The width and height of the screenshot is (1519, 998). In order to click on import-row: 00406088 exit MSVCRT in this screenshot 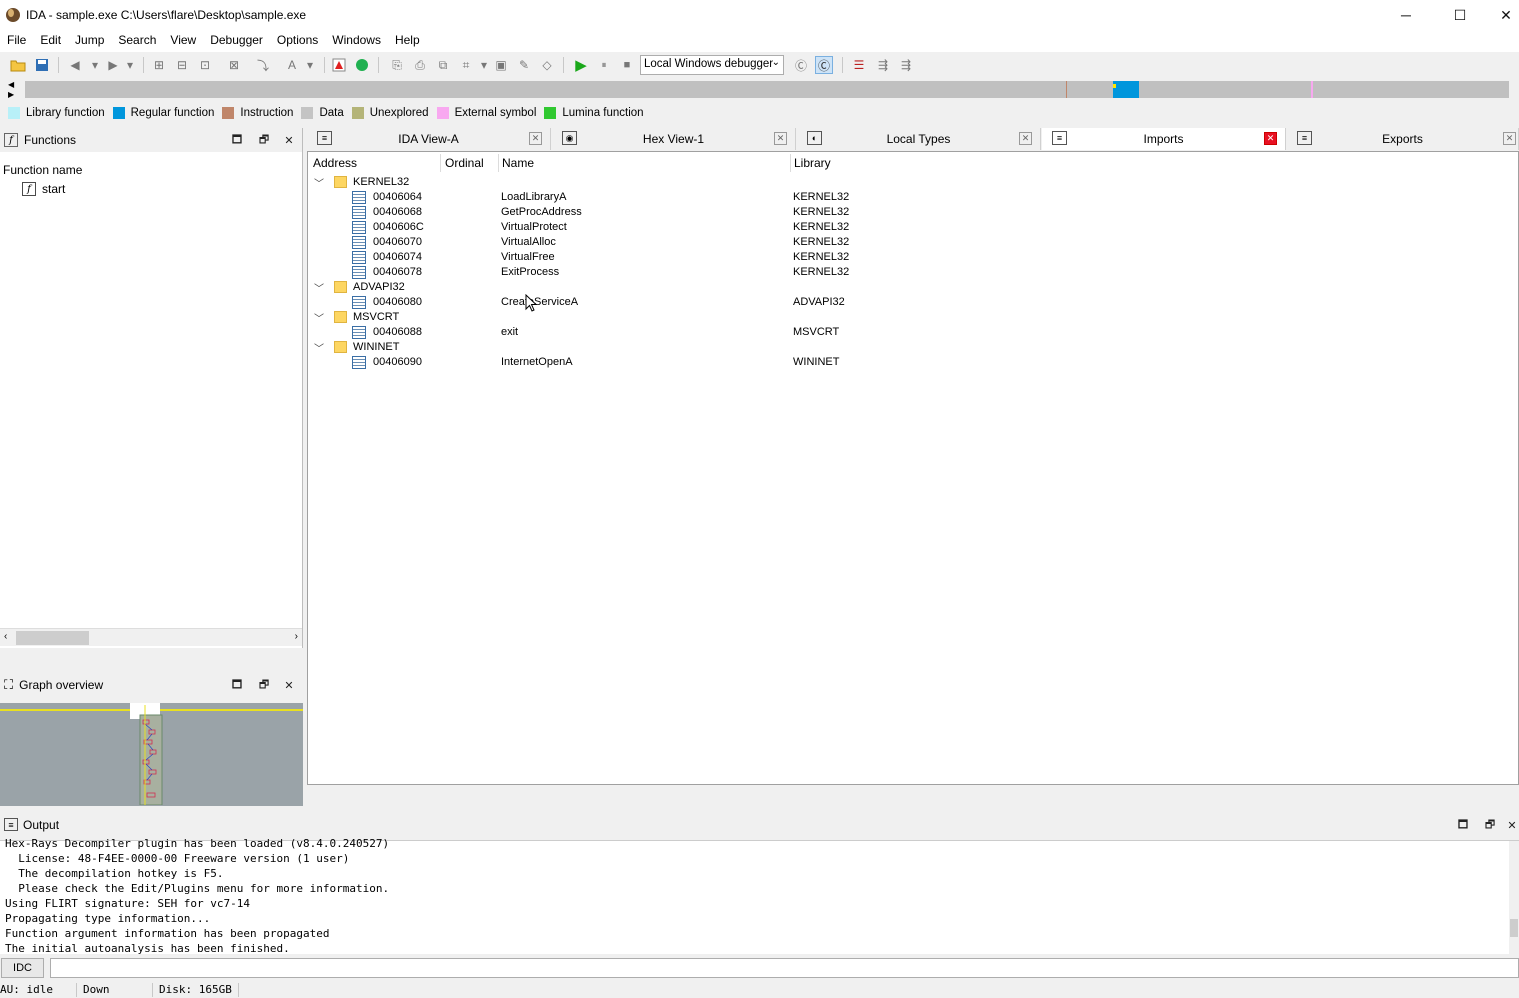, I will do `click(913, 332)`.